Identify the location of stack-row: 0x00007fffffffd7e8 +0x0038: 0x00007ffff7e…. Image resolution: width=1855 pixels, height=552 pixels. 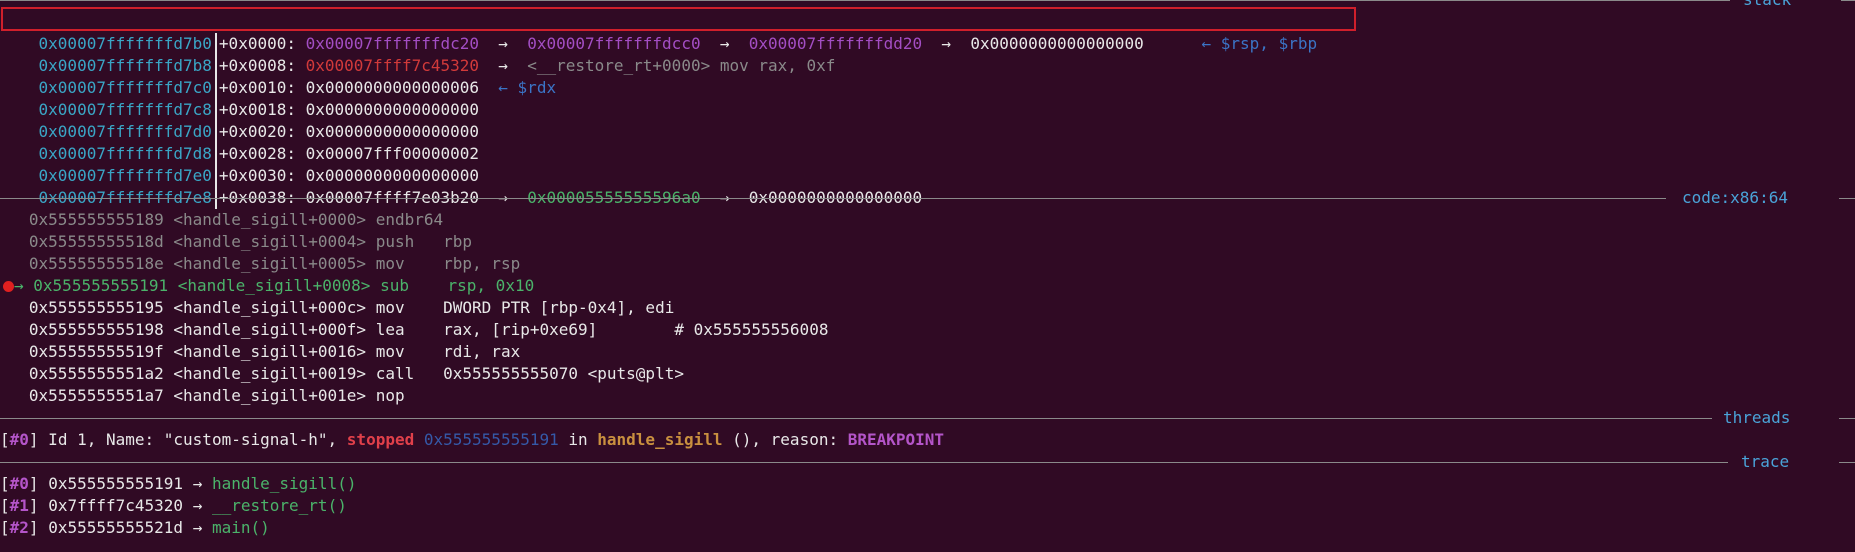
(461, 187).